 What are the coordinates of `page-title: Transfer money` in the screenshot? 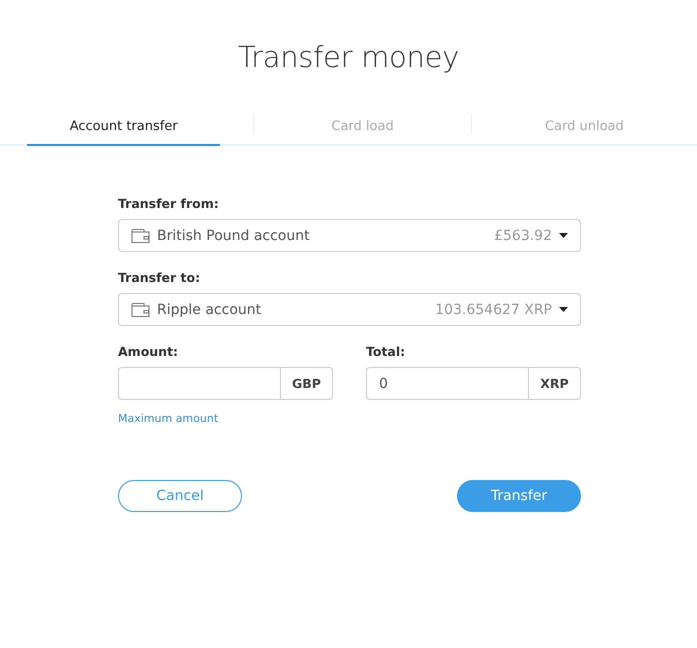 It's located at (348, 57).